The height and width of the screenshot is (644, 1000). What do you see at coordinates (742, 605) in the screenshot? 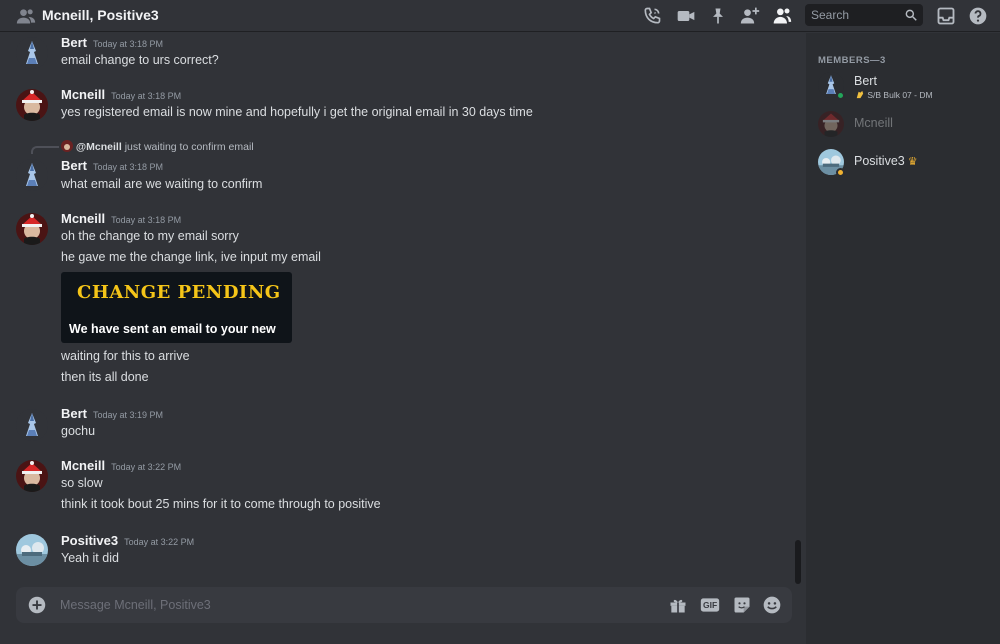
I see `sticker-icon` at bounding box center [742, 605].